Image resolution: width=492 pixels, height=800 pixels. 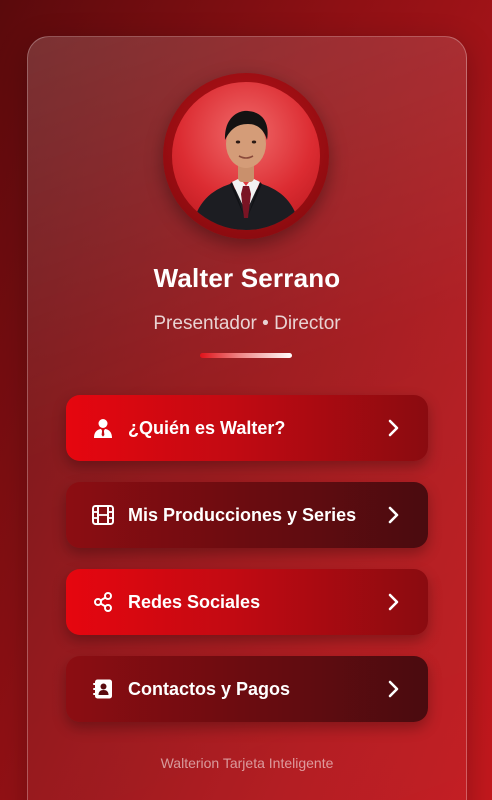 I want to click on contacts-payments-button: Contactos y Pagos, so click(x=247, y=689).